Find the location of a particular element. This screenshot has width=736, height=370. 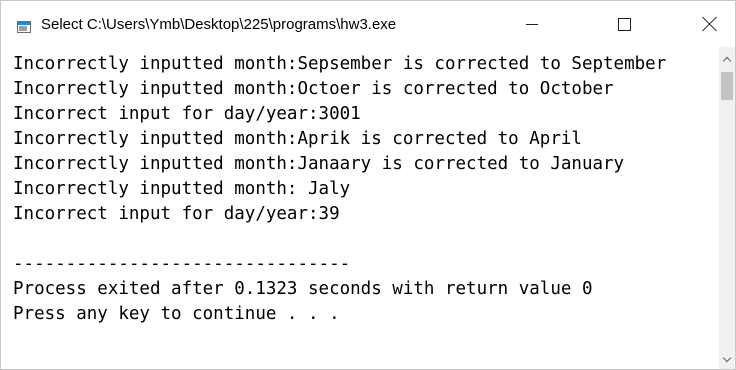

scroll-up-button is located at coordinates (727, 59).